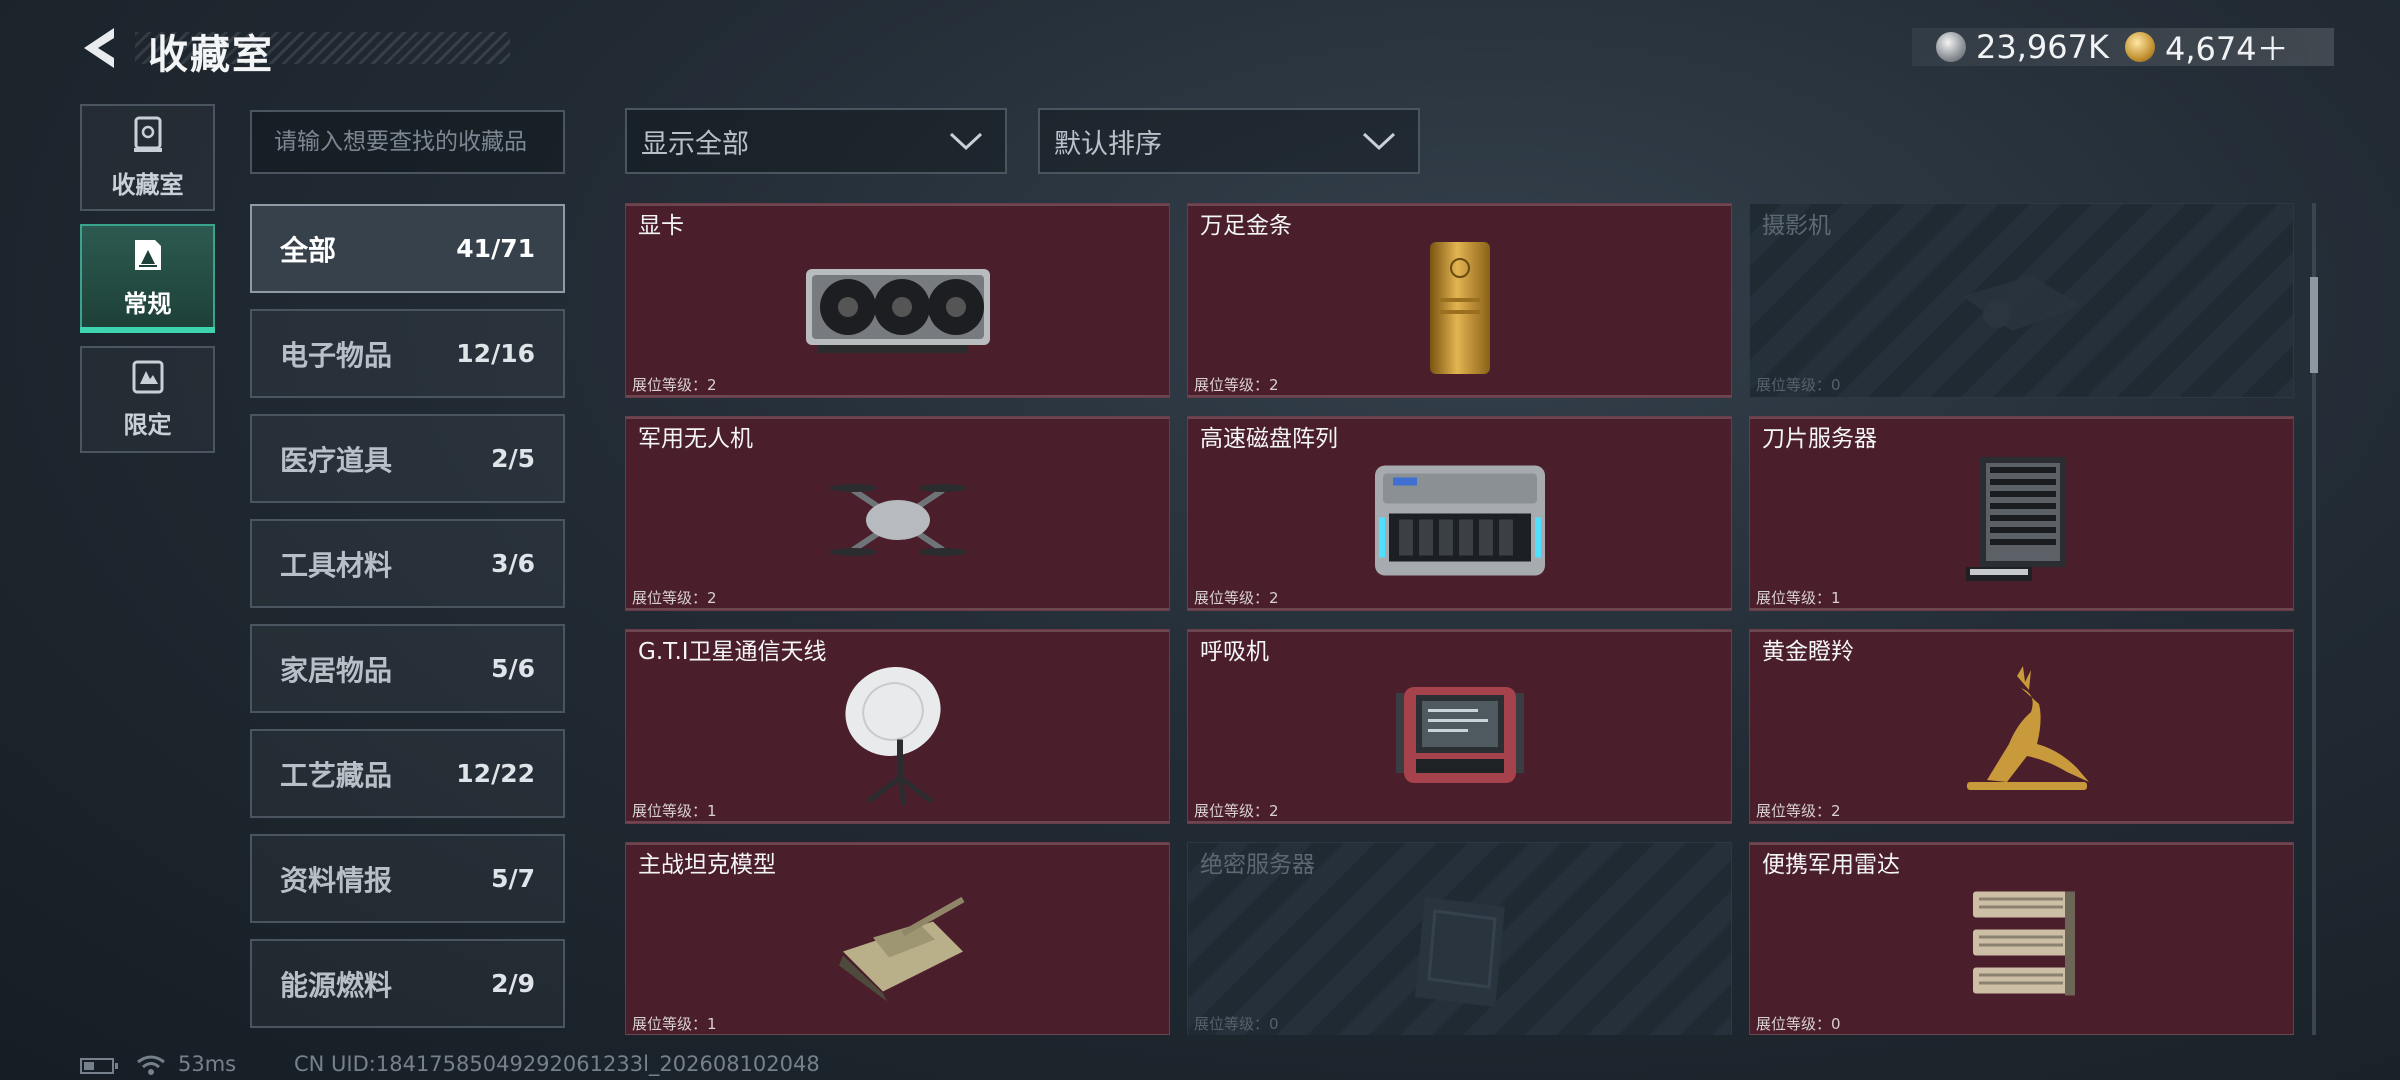 The width and height of the screenshot is (2400, 1080). Describe the element at coordinates (407, 878) in the screenshot. I see `category-intel: 资料情报 5/7` at that location.